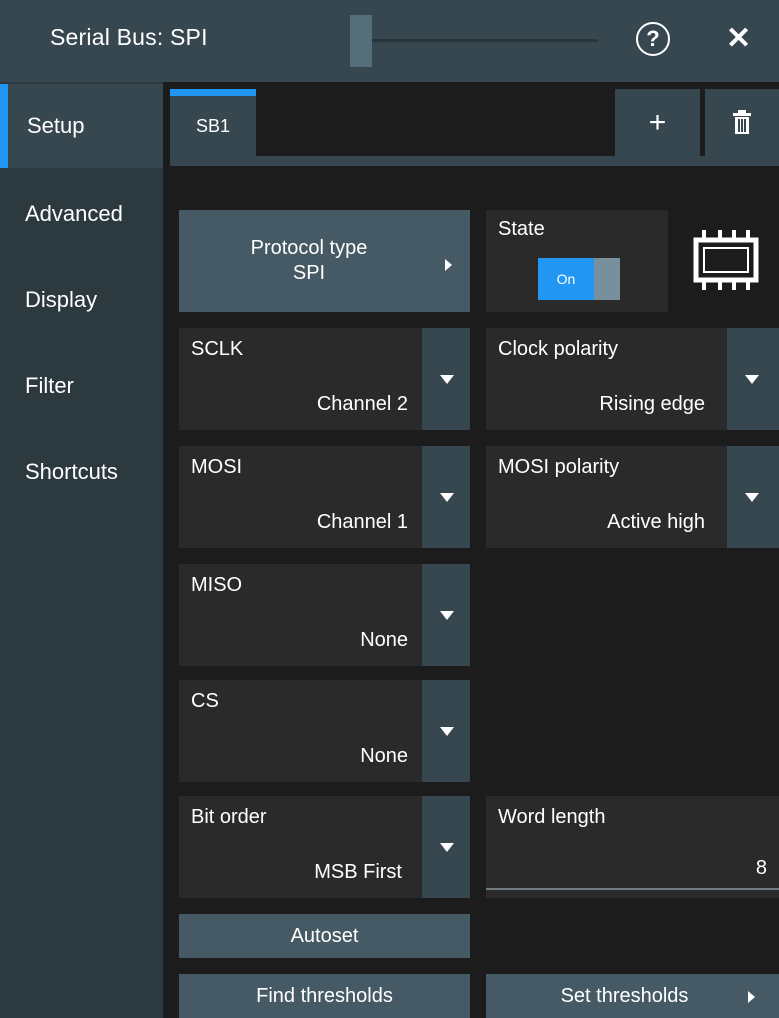  Describe the element at coordinates (566, 279) in the screenshot. I see `state-toggle-on-label: On` at that location.